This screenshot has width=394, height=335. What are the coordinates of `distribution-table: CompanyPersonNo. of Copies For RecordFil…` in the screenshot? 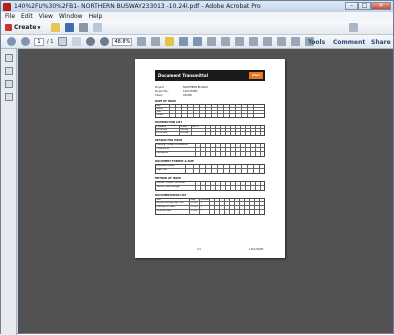 It's located at (210, 130).